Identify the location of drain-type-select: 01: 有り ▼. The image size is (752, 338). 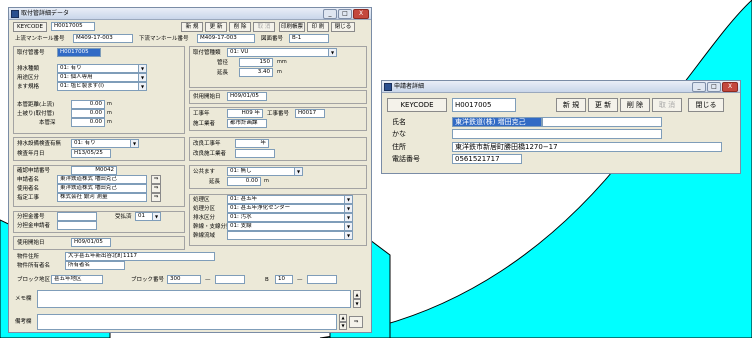
(102, 68).